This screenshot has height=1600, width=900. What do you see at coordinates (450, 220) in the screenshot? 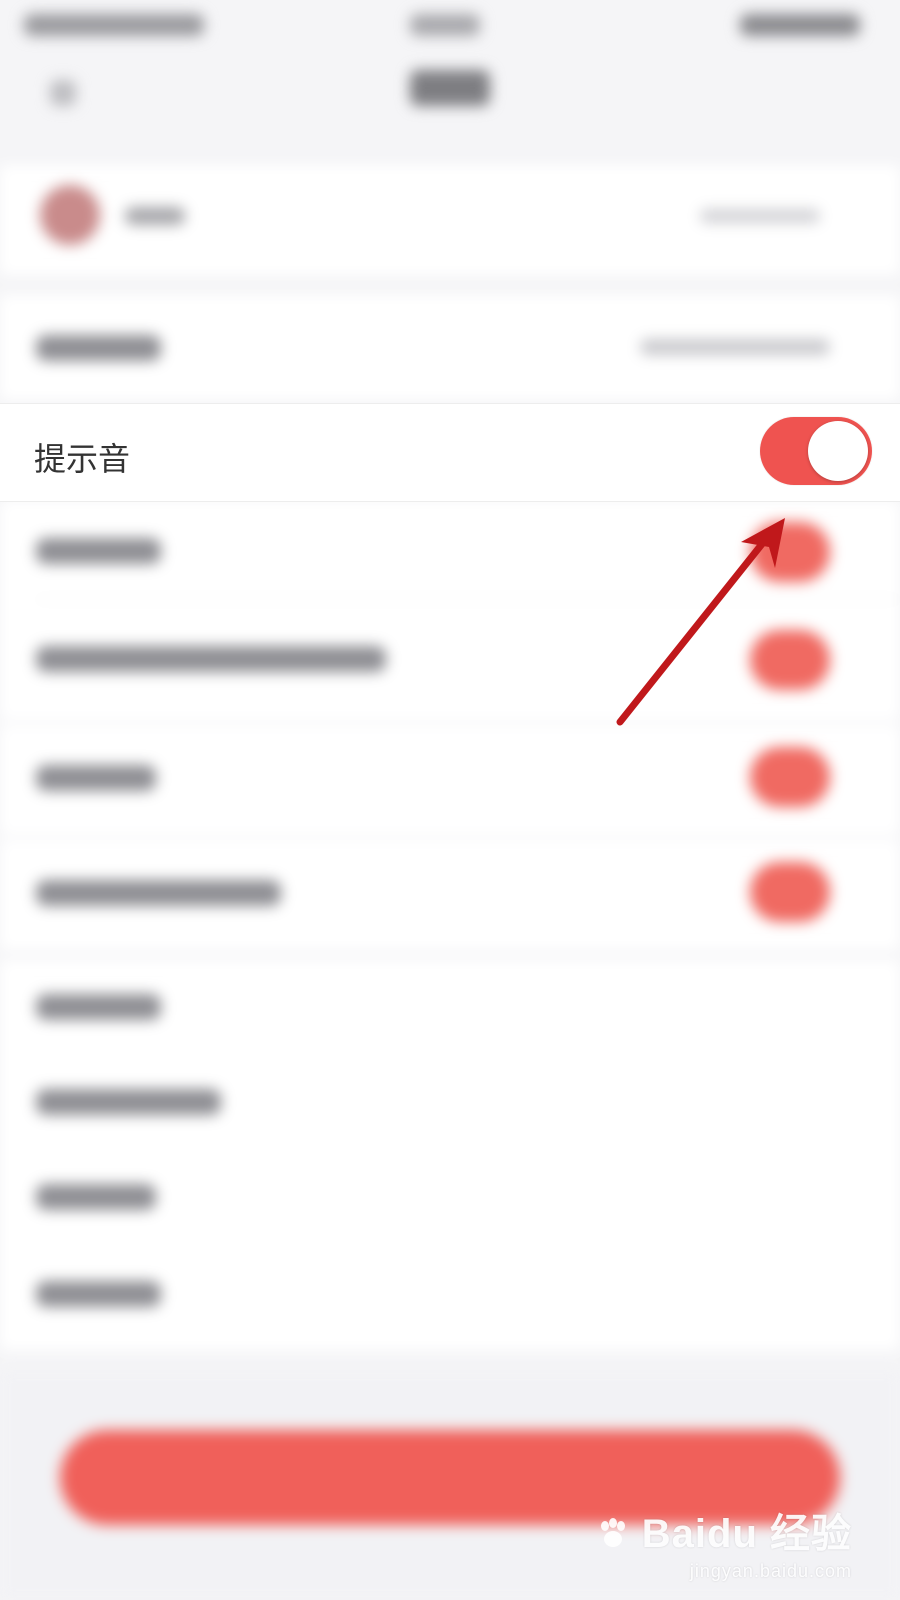
I see `profile-row` at bounding box center [450, 220].